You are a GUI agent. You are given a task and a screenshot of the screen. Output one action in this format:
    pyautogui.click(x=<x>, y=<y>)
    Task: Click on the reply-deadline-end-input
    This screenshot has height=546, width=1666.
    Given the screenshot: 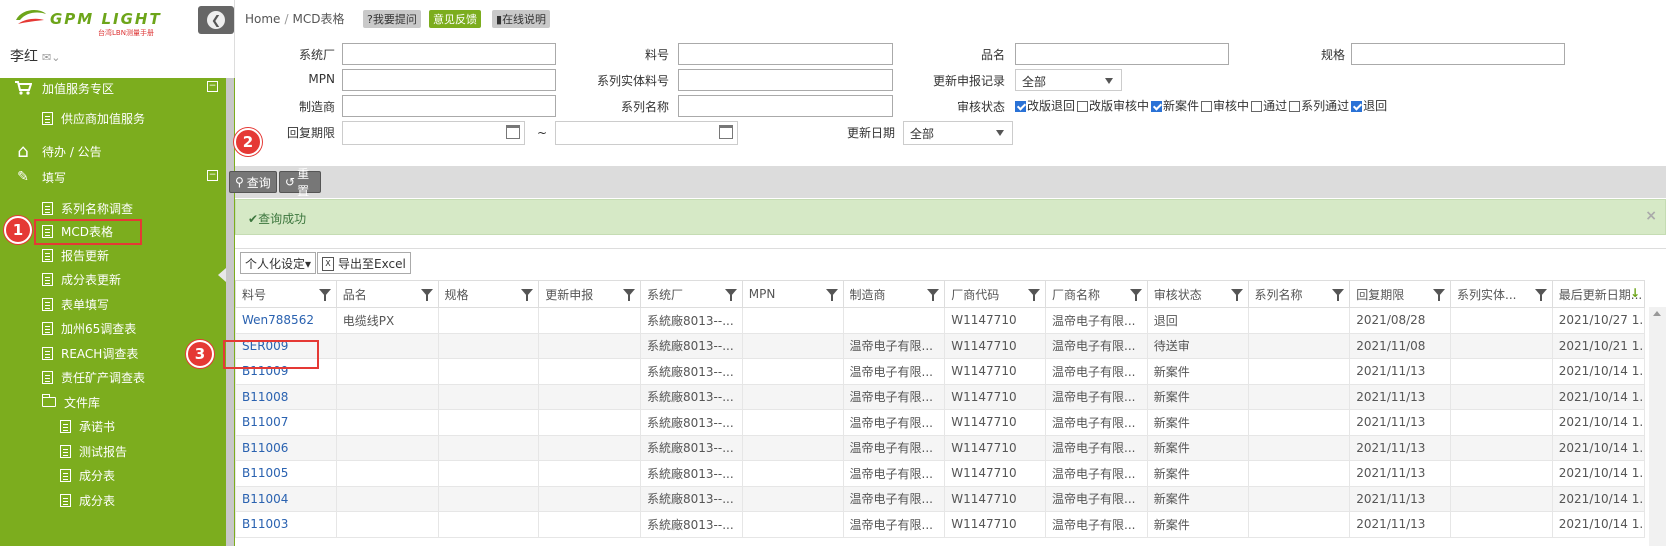 What is the action you would take?
    pyautogui.click(x=646, y=133)
    